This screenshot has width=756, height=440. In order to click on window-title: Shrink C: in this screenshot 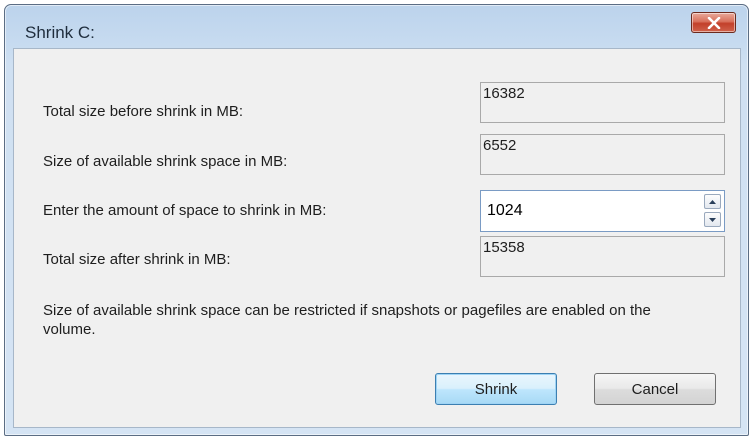, I will do `click(60, 32)`.